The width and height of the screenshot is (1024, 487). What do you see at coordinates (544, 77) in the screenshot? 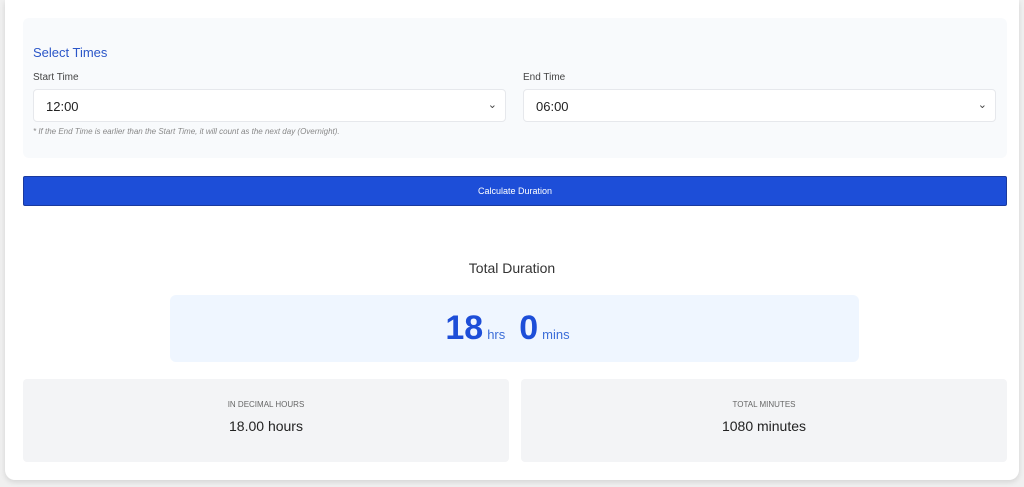
I see `end-time-label: End Time` at bounding box center [544, 77].